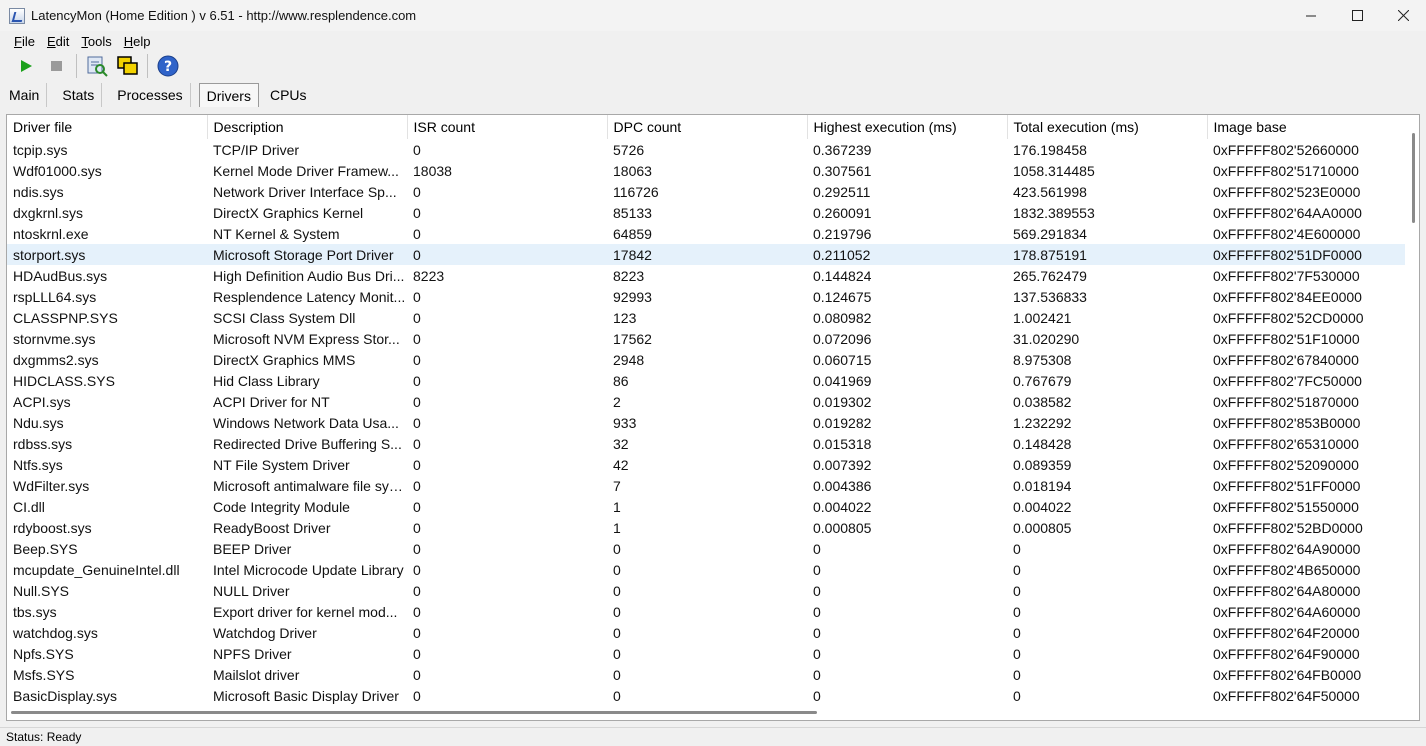  Describe the element at coordinates (432, 170) in the screenshot. I see `cell-isr-count: 18038` at that location.